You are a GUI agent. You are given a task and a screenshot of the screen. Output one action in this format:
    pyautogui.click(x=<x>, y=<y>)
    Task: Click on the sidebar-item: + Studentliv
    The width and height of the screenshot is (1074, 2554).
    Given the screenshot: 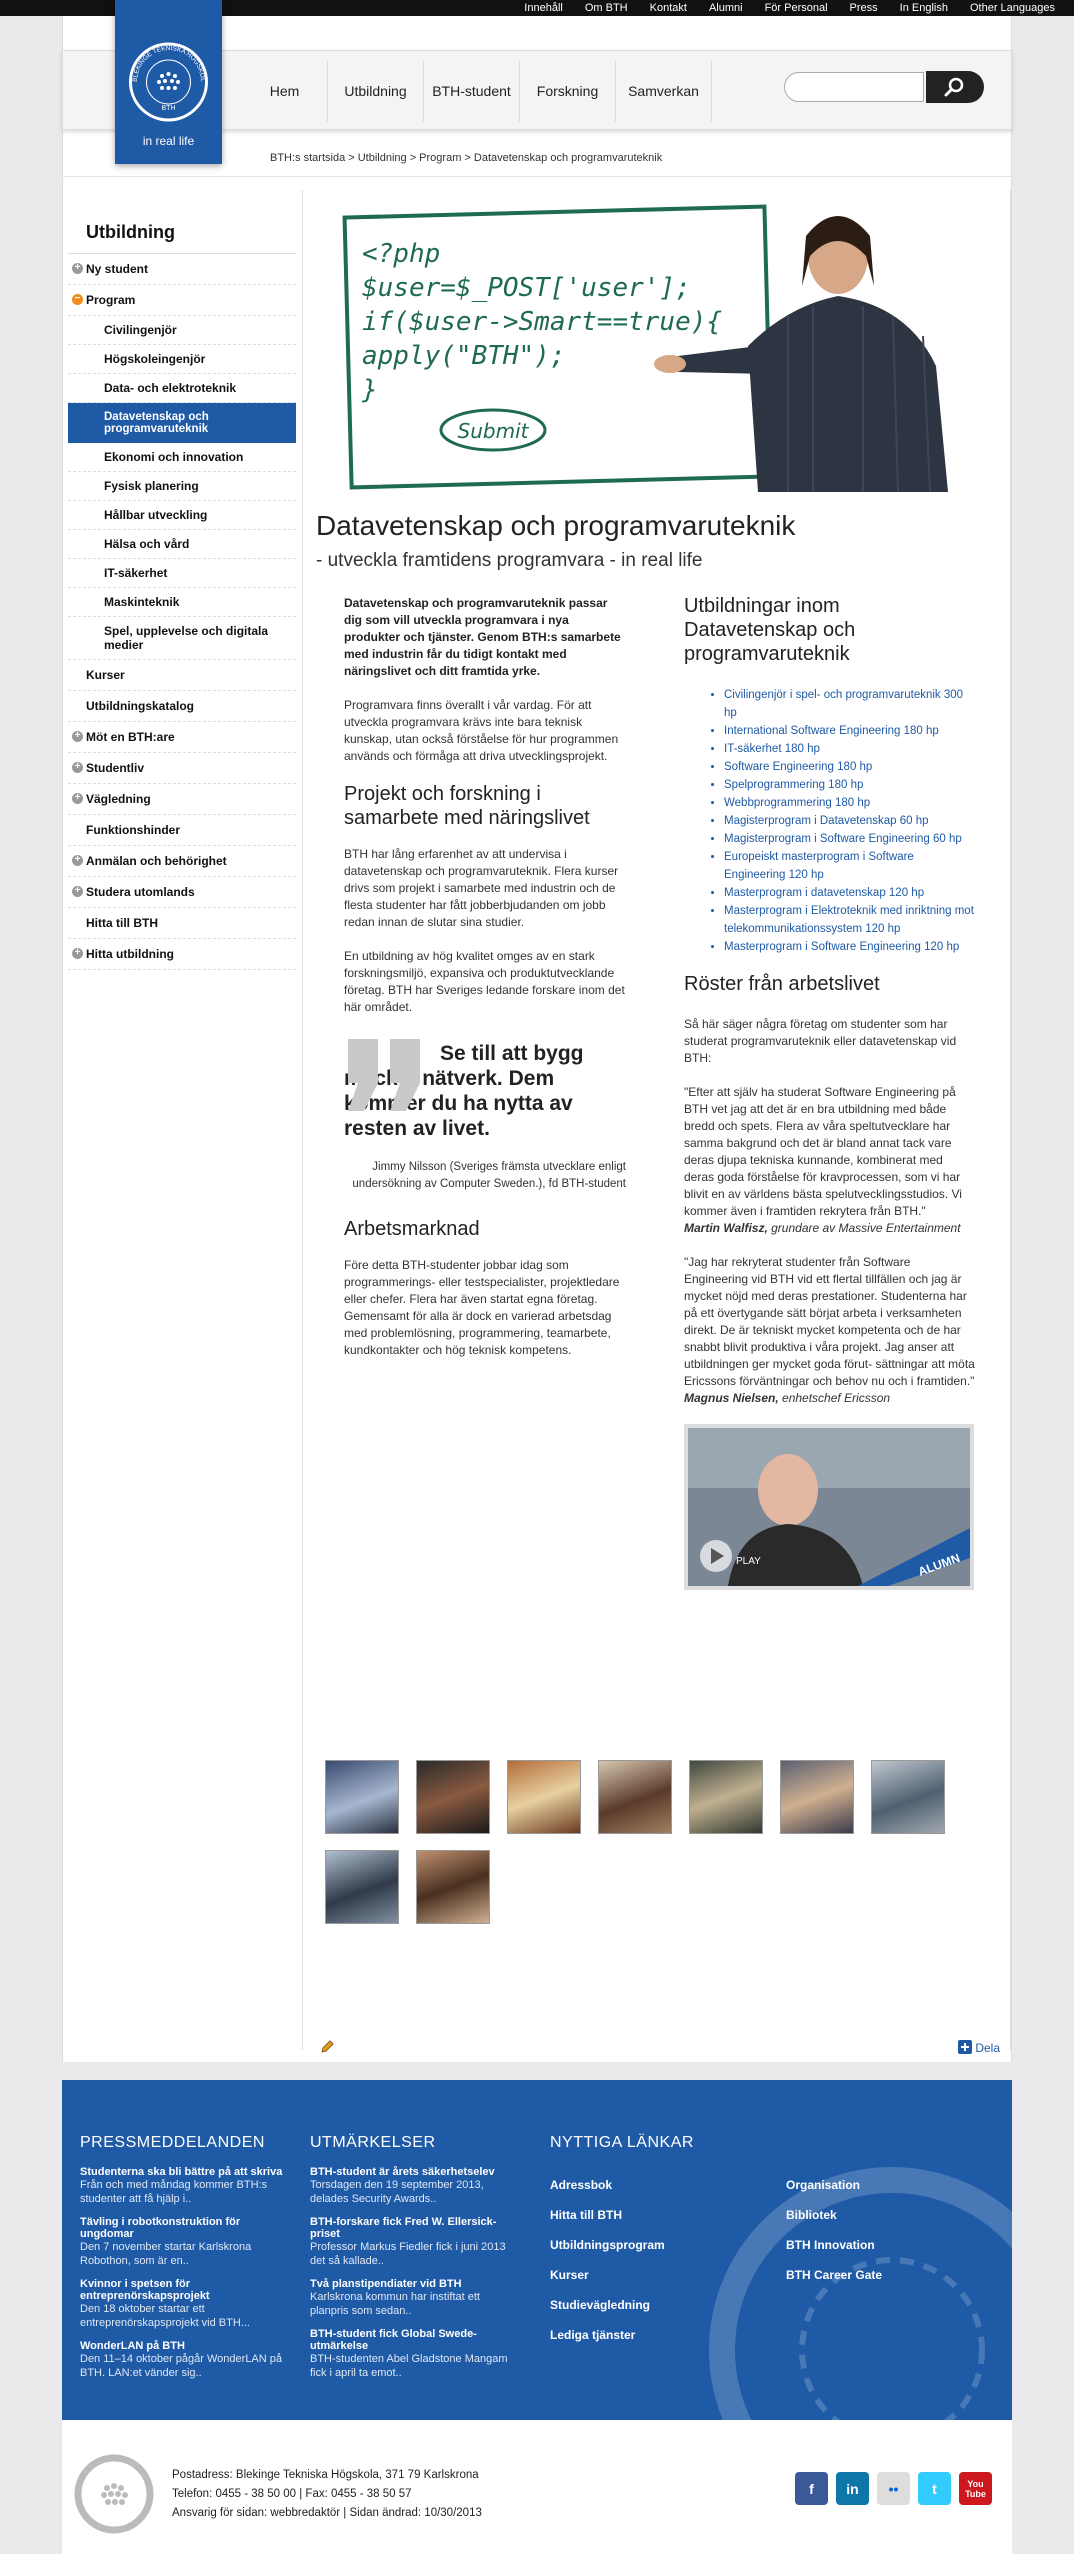 What is the action you would take?
    pyautogui.click(x=182, y=768)
    